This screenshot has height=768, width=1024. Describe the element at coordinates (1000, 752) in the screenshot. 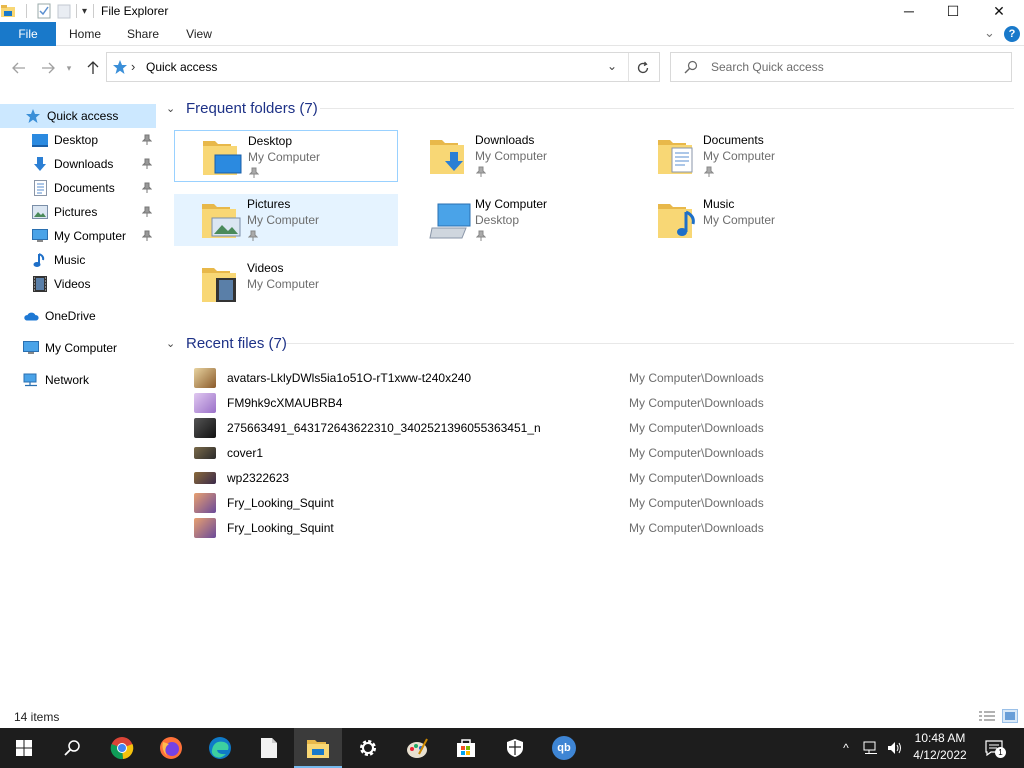

I see `notification-count-badge: 1` at that location.